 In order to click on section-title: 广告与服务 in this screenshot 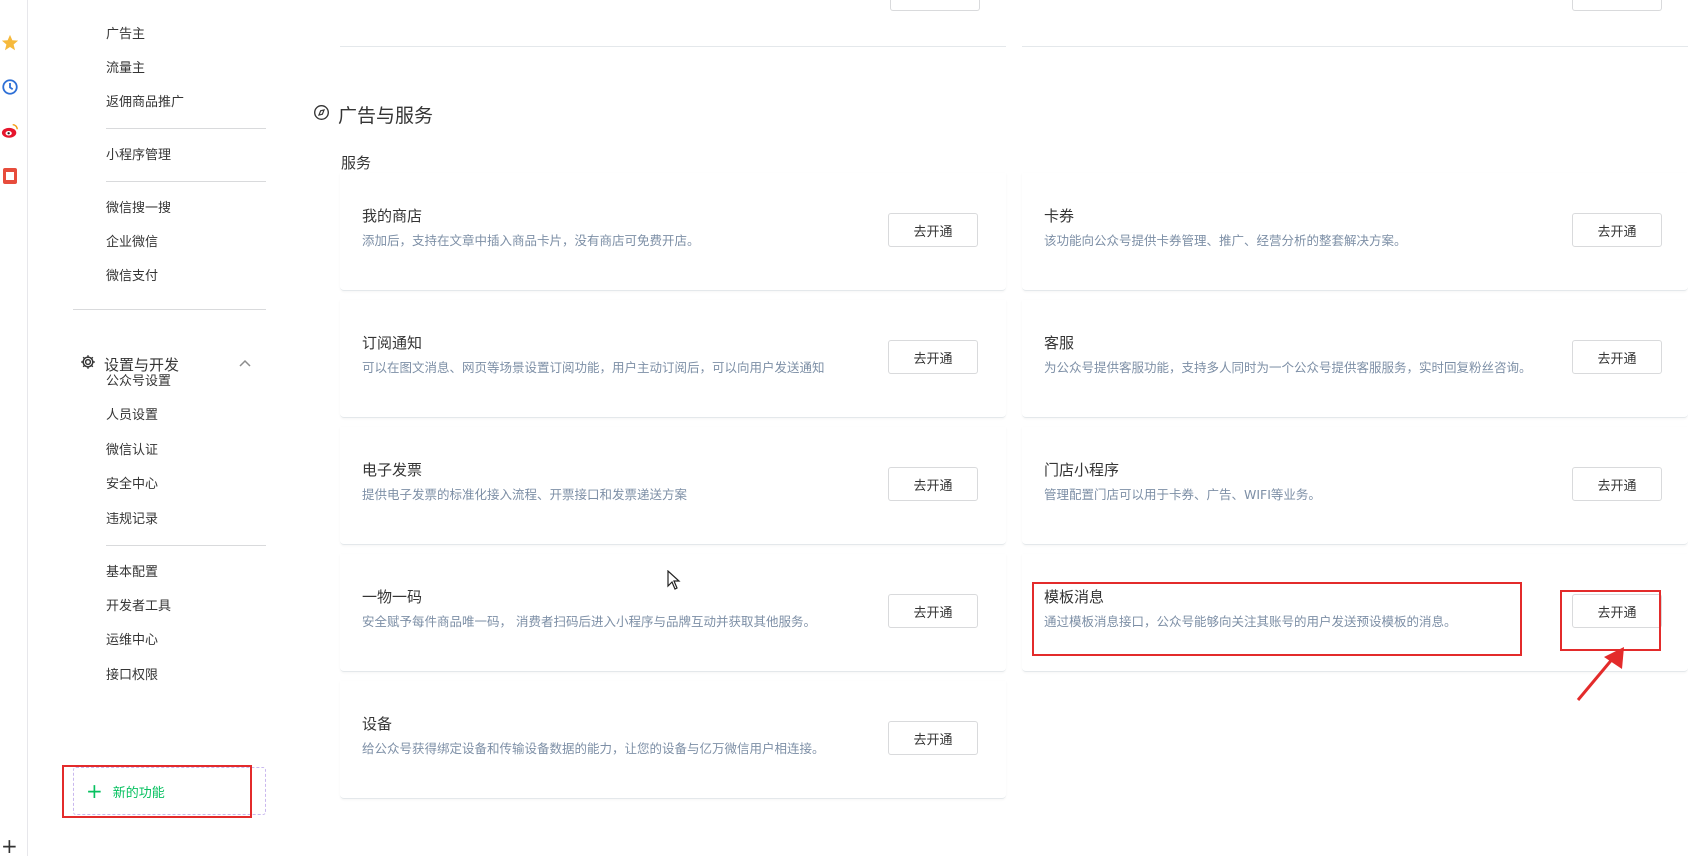, I will do `click(373, 114)`.